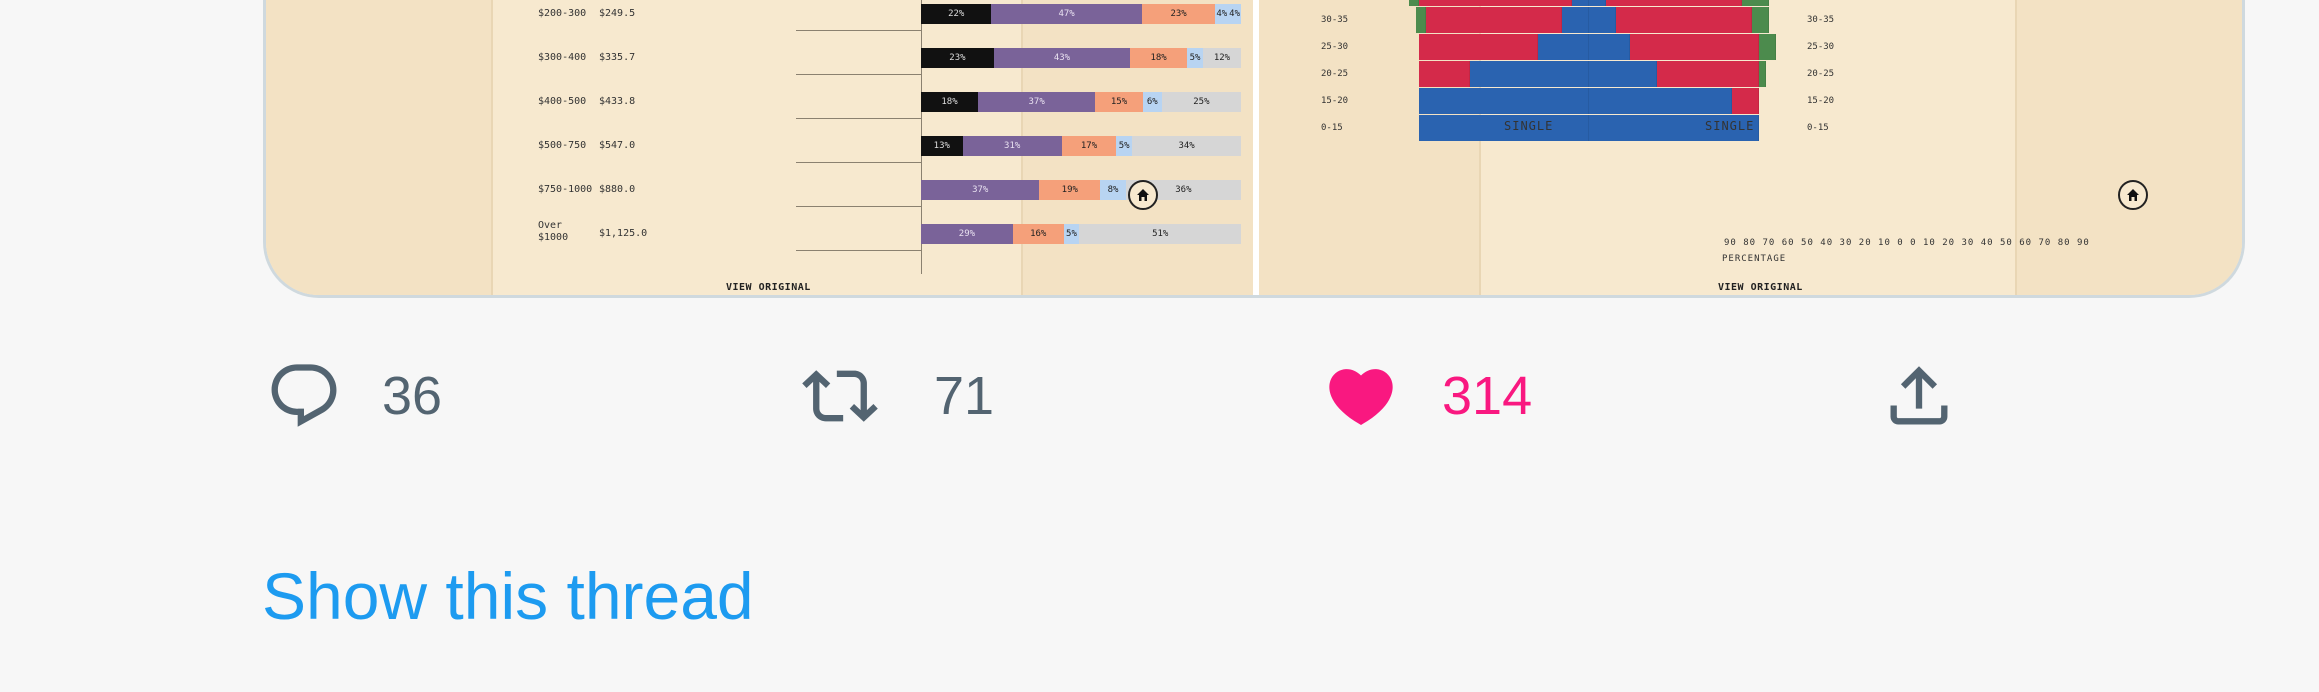 This screenshot has width=2319, height=692. I want to click on retweet-count: 71, so click(964, 396).